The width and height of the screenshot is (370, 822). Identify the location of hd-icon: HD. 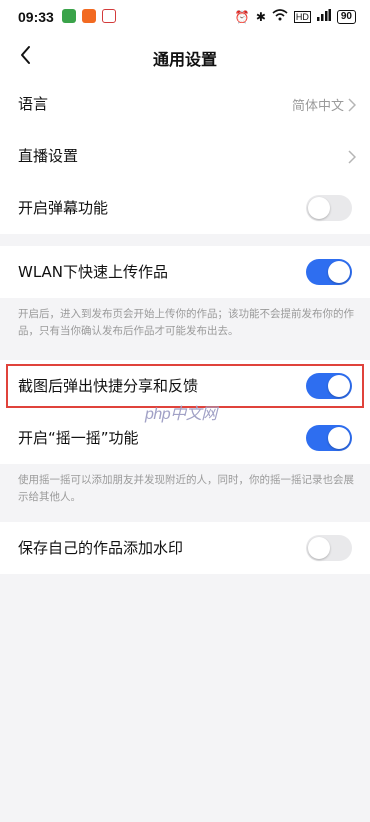
(302, 16).